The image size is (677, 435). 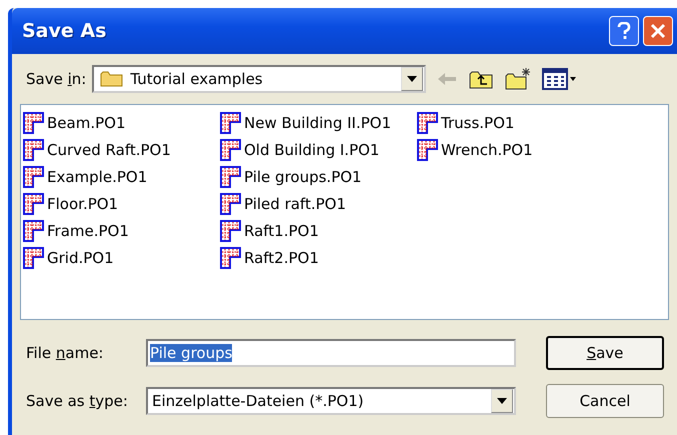 I want to click on save-button: Save, so click(x=605, y=353).